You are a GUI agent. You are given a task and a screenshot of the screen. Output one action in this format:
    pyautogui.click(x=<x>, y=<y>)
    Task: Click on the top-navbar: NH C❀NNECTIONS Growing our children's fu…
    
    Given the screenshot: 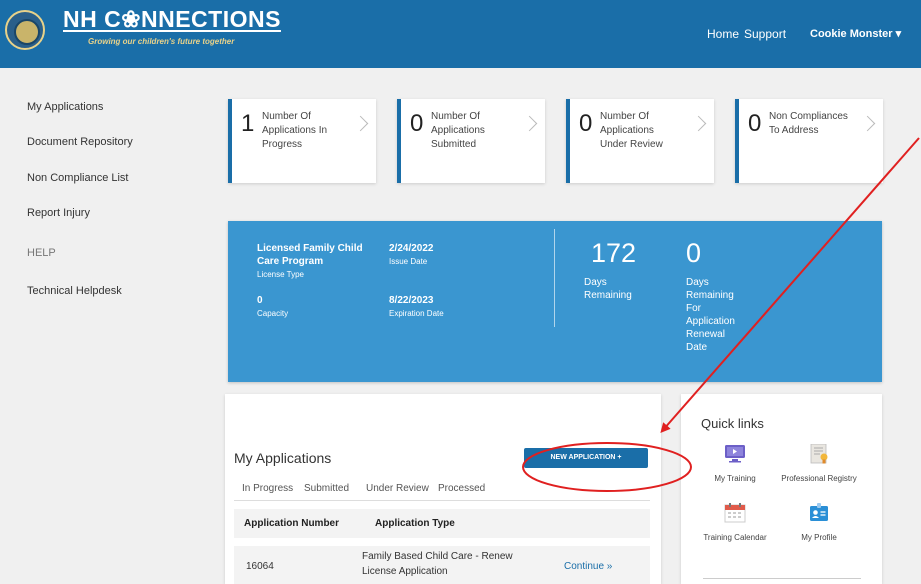 What is the action you would take?
    pyautogui.click(x=460, y=34)
    